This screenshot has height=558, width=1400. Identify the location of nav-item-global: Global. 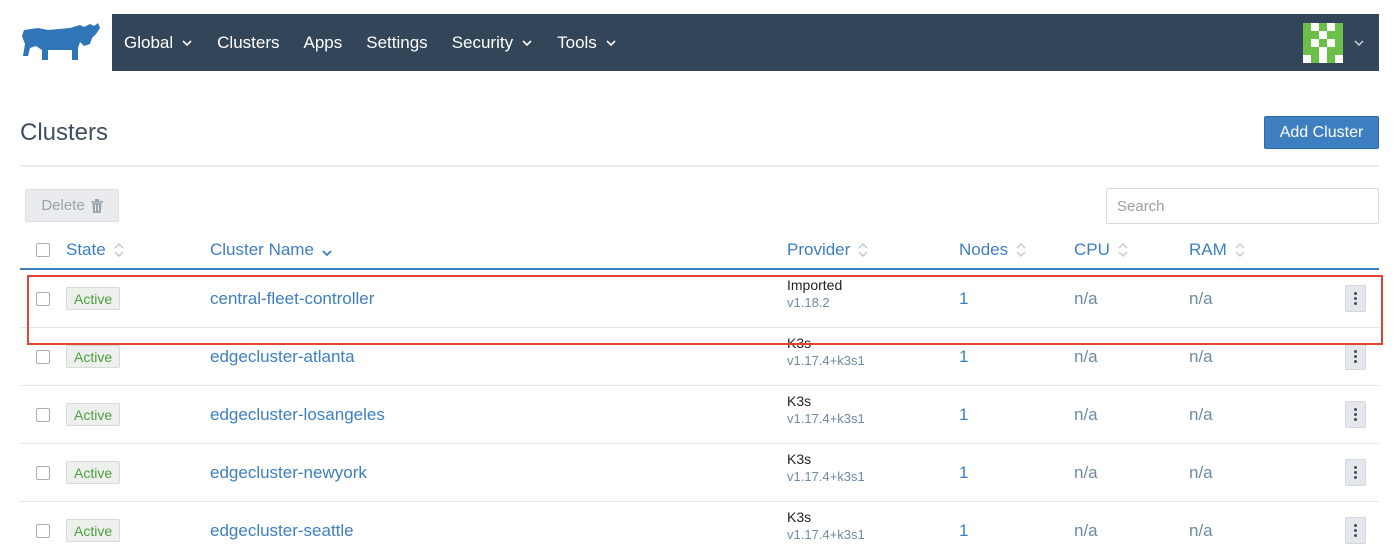
(158, 42).